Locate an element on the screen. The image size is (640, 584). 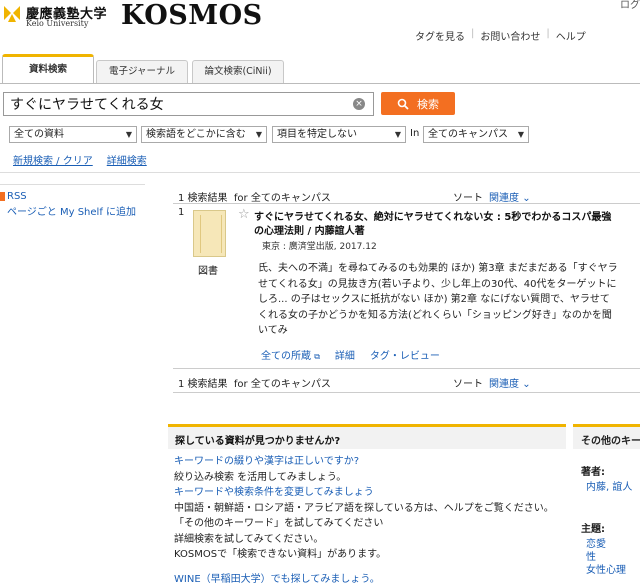
tab-divider is located at coordinates (320, 83).